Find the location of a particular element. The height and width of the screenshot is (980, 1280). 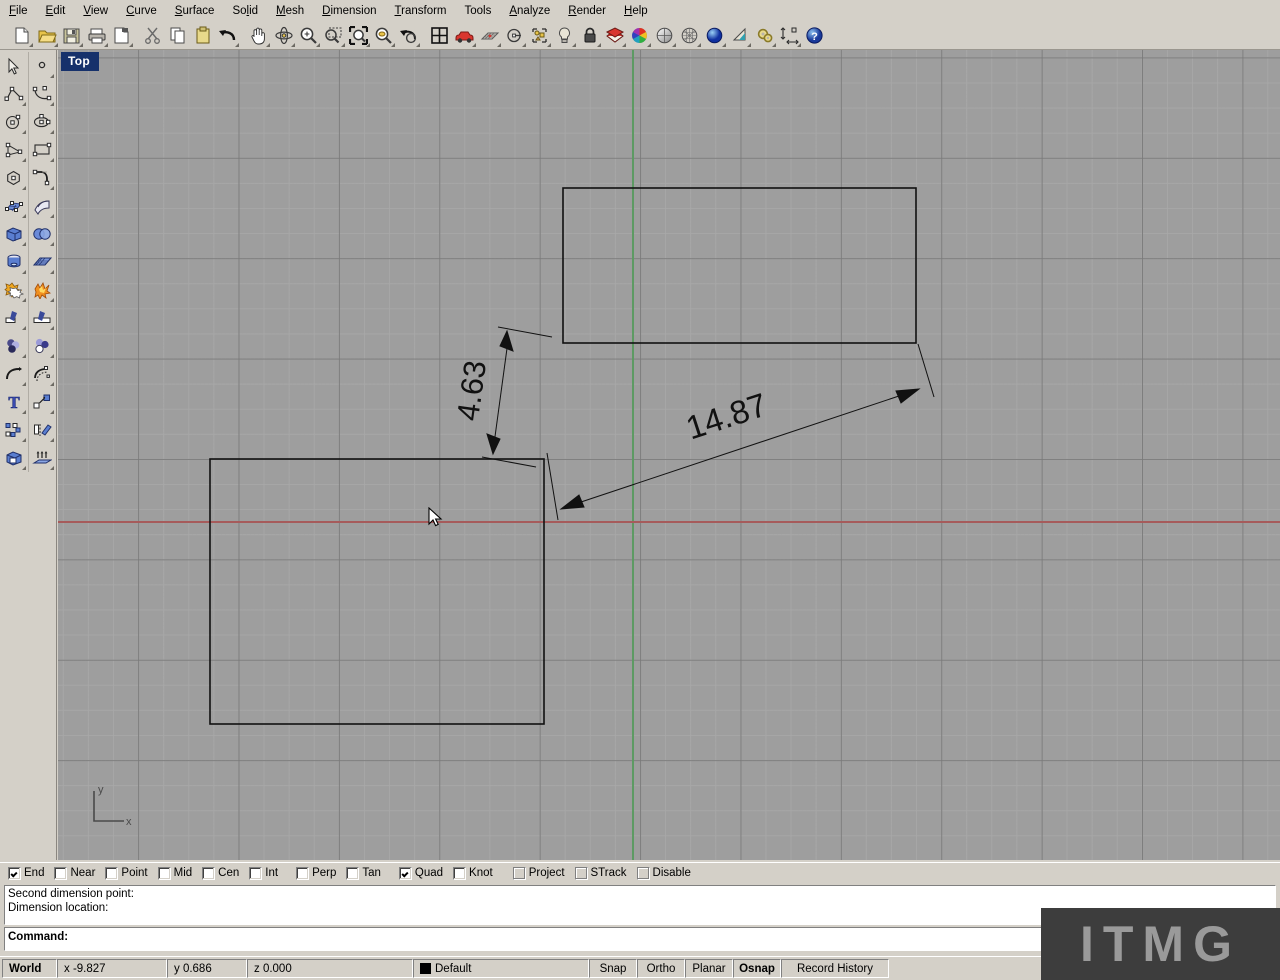

new-file-icon is located at coordinates (21, 35).